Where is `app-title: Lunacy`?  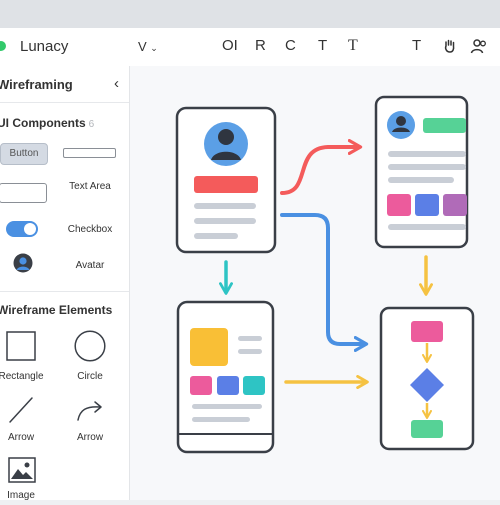 app-title: Lunacy is located at coordinates (44, 46).